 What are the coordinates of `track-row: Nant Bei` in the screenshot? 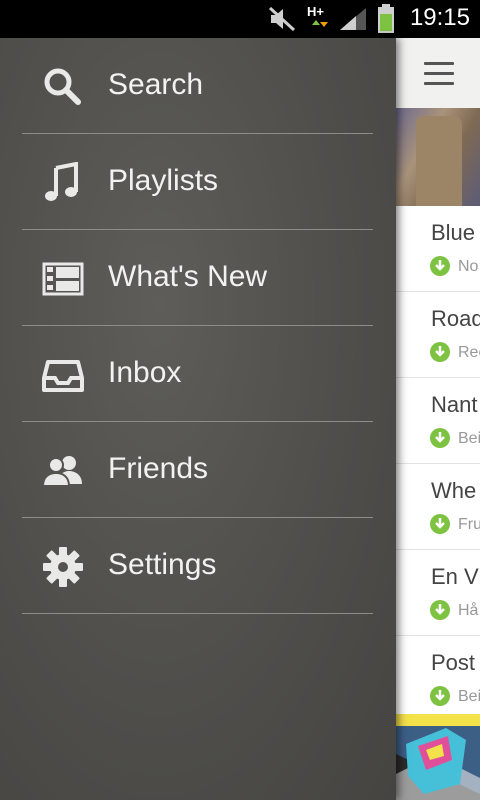 It's located at (438, 421).